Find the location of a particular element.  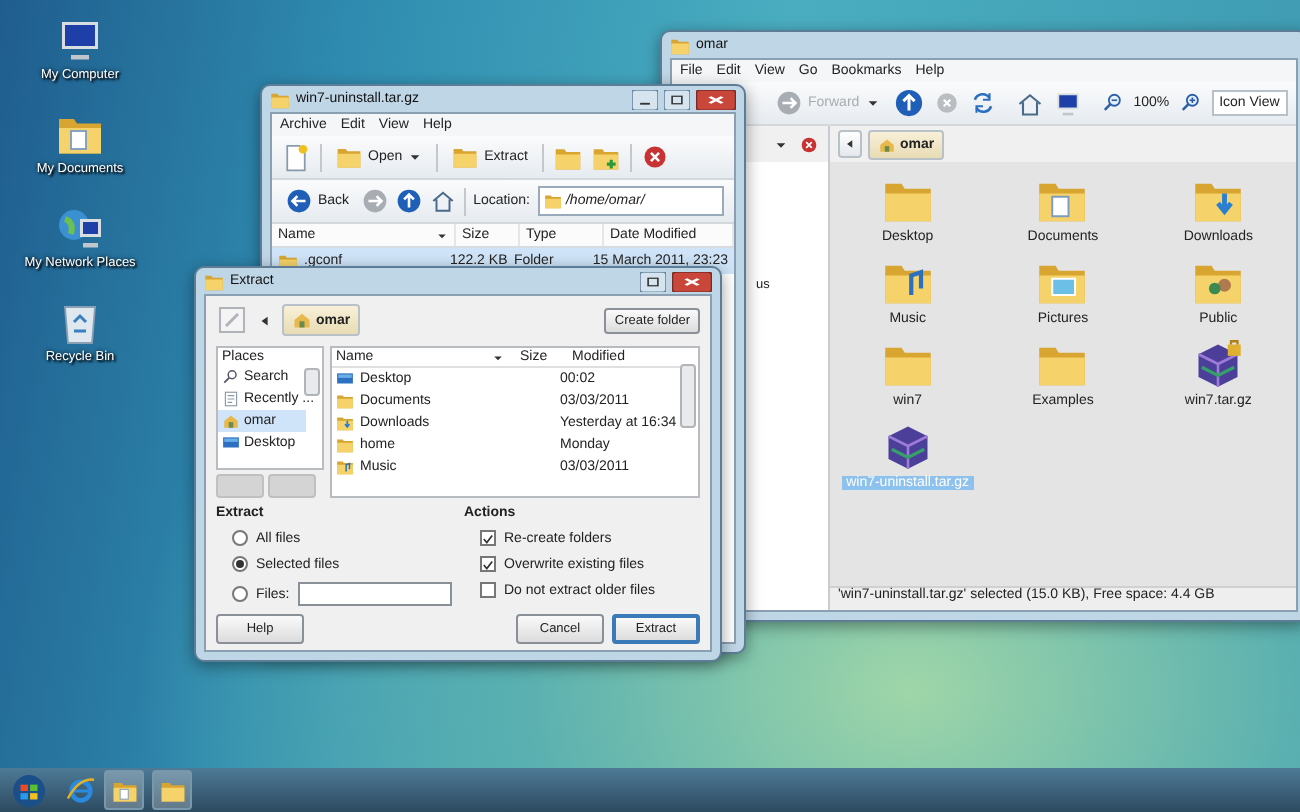

new-document-icon is located at coordinates (296, 157).